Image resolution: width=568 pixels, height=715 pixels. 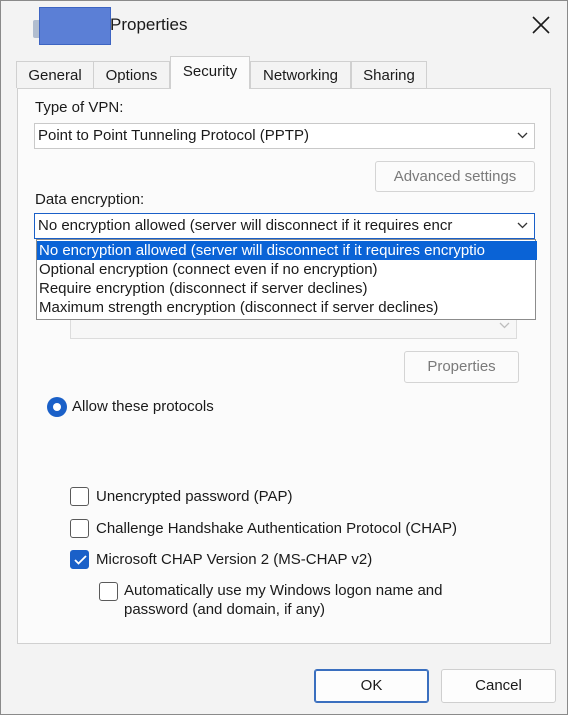 What do you see at coordinates (389, 74) in the screenshot?
I see `tab-sharing: Sharing` at bounding box center [389, 74].